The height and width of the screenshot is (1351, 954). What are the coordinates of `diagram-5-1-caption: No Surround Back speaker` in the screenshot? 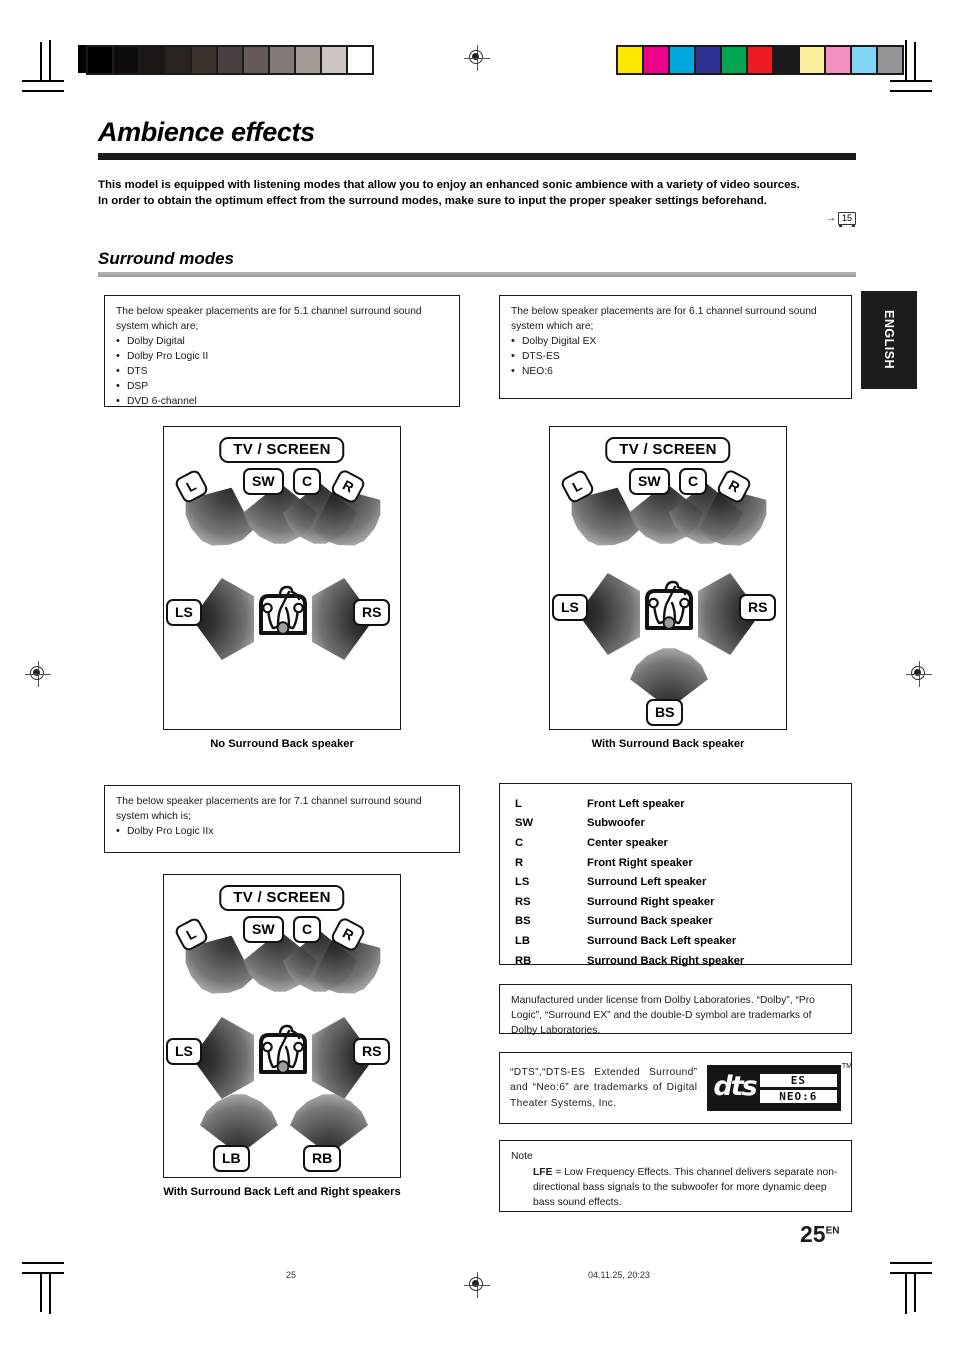 It's located at (282, 744).